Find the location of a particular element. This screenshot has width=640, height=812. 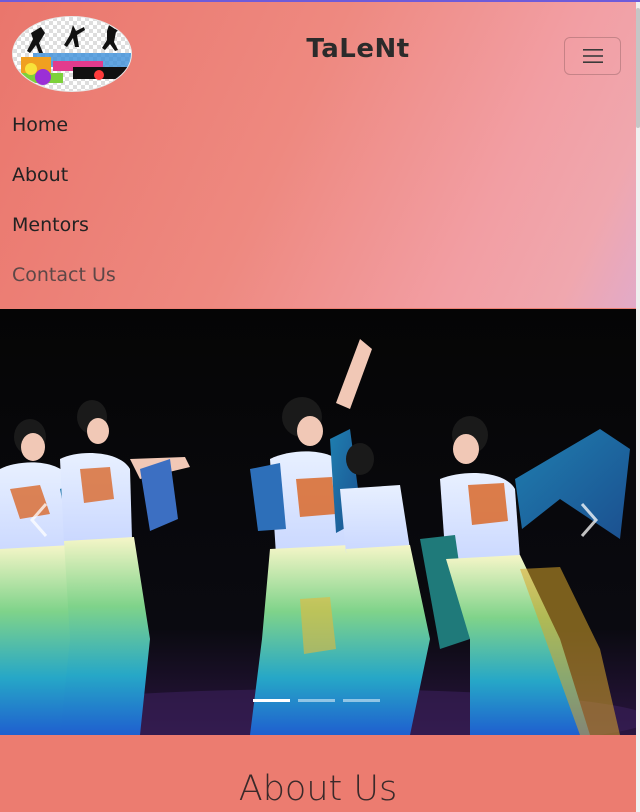

nav-item-mentors: Mentors is located at coordinates (64, 237).